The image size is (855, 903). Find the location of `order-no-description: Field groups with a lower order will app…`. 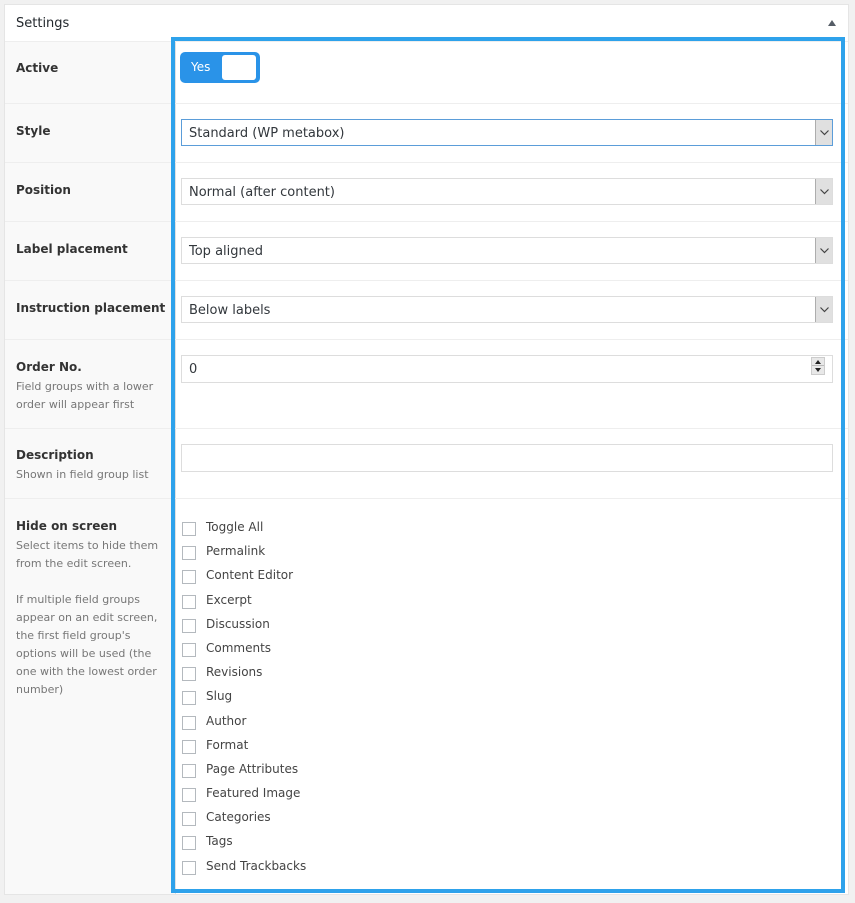

order-no-description: Field groups with a lower order will app… is located at coordinates (85, 395).